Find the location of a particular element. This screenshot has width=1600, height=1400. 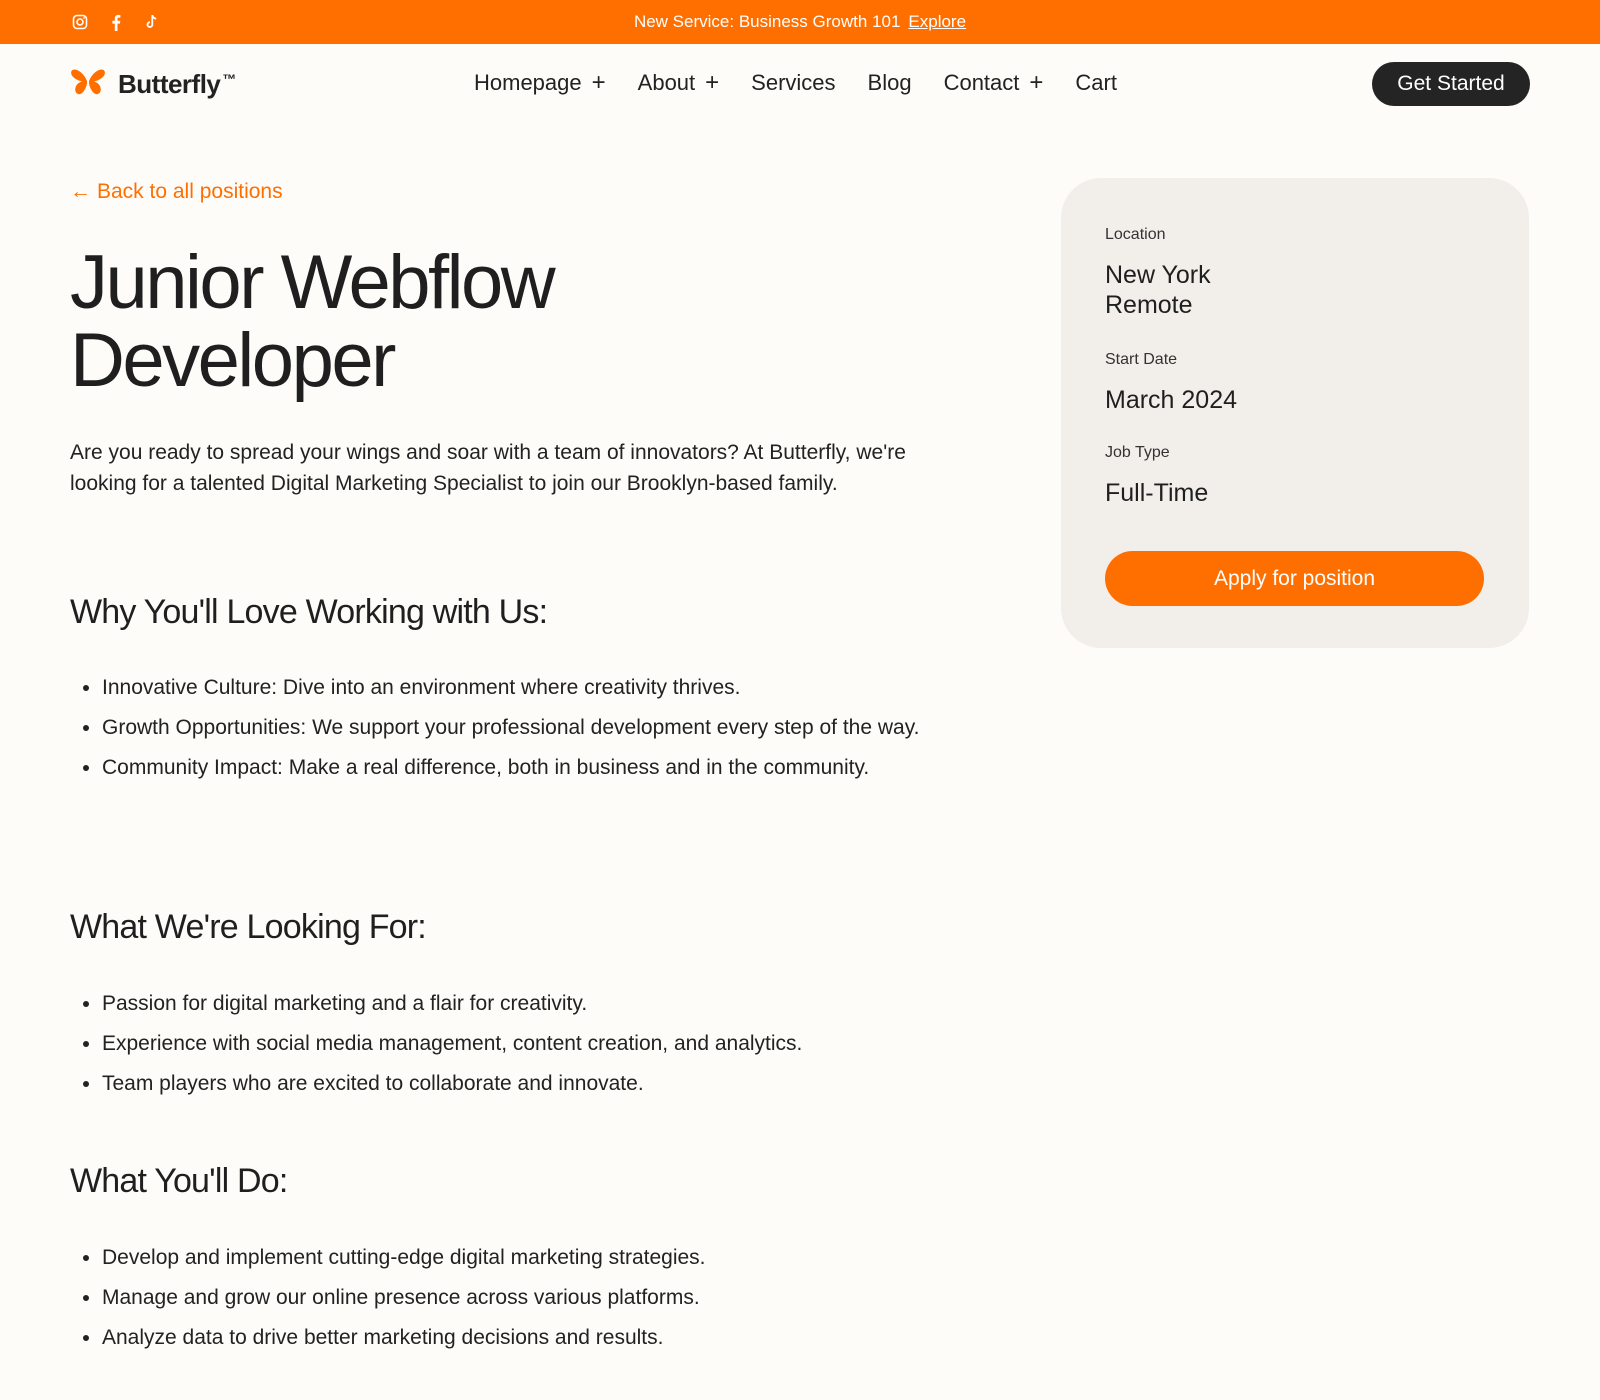

start-date-label: Start Date is located at coordinates (1141, 359).